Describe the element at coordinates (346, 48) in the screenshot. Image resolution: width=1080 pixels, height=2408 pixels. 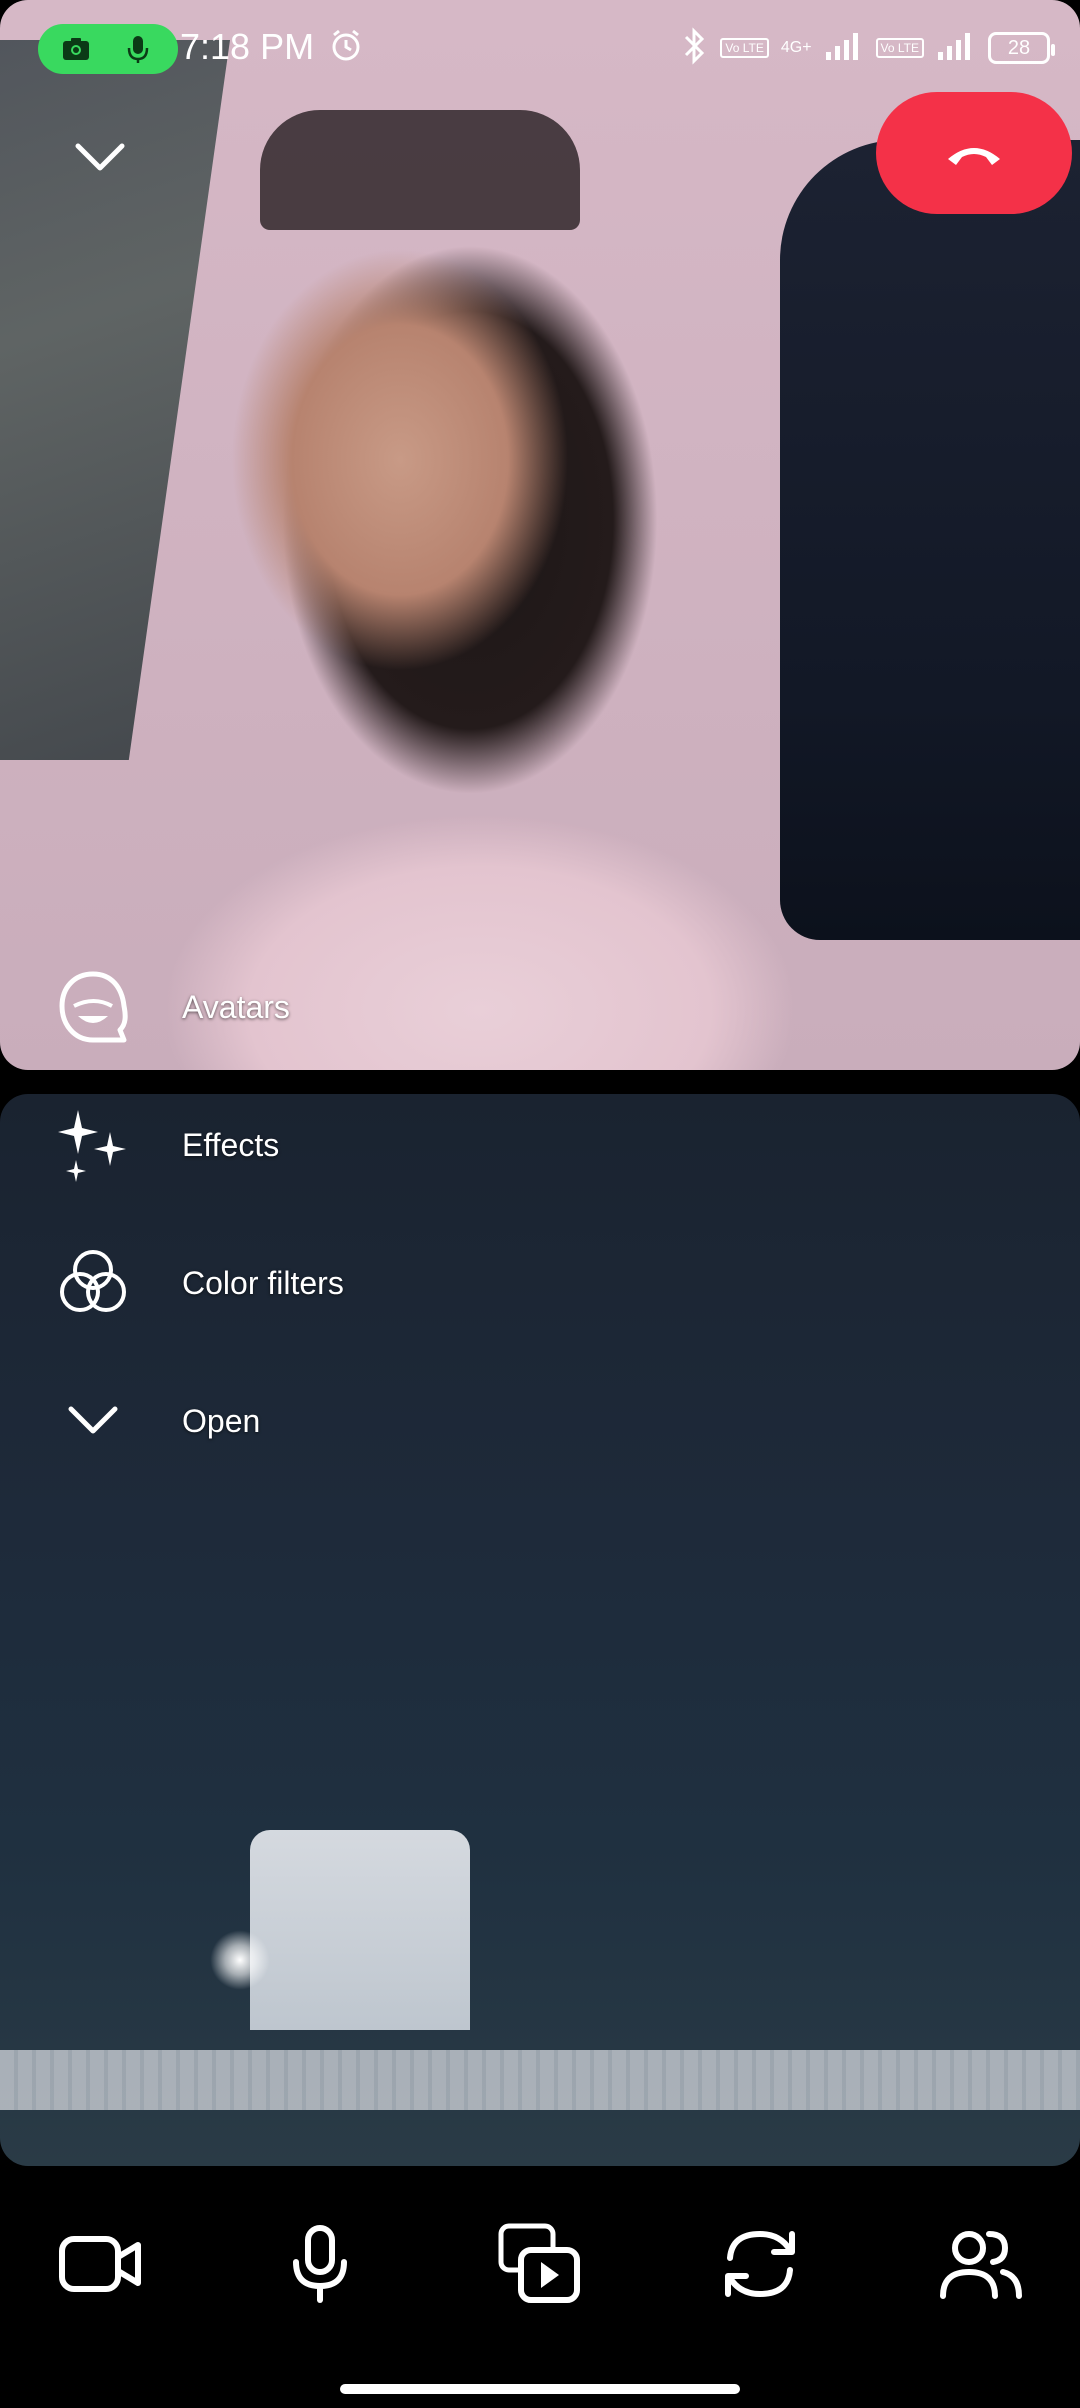
I see `alarm-icon` at that location.